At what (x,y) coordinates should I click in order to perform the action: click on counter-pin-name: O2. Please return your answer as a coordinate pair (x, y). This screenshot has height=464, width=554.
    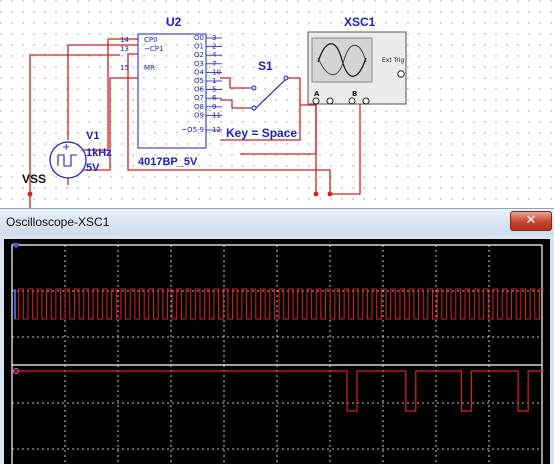
    Looking at the image, I should click on (199, 55).